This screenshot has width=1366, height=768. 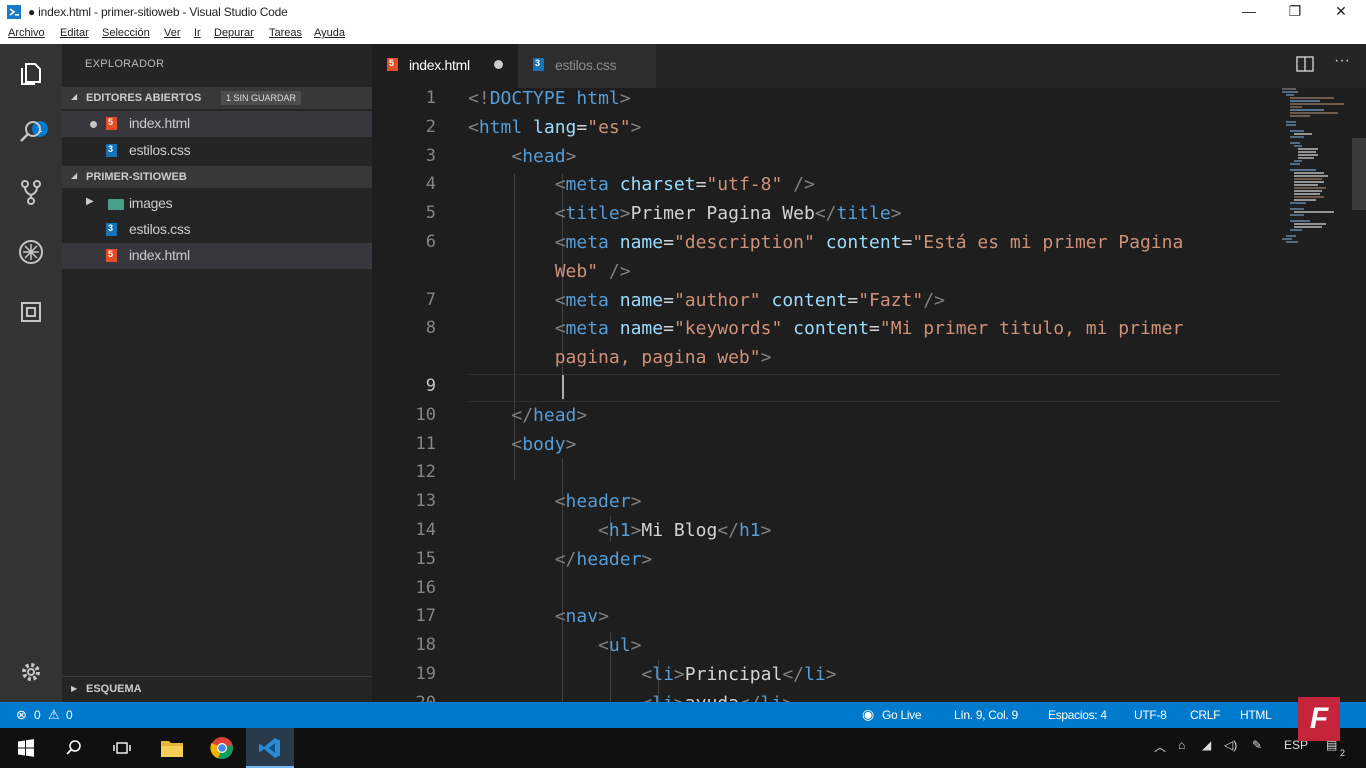 What do you see at coordinates (172, 748) in the screenshot?
I see `file-explorer-icon` at bounding box center [172, 748].